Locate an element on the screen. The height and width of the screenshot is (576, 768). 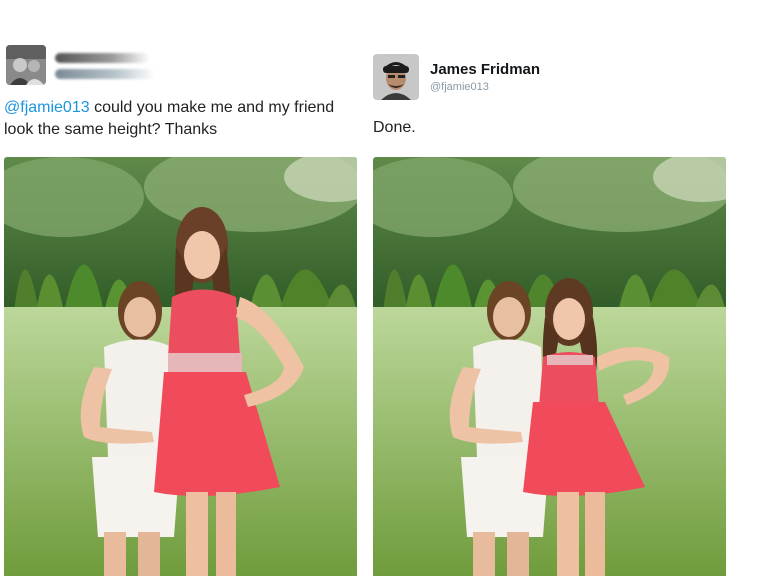
mention-link: @fjamie013 is located at coordinates (47, 107).